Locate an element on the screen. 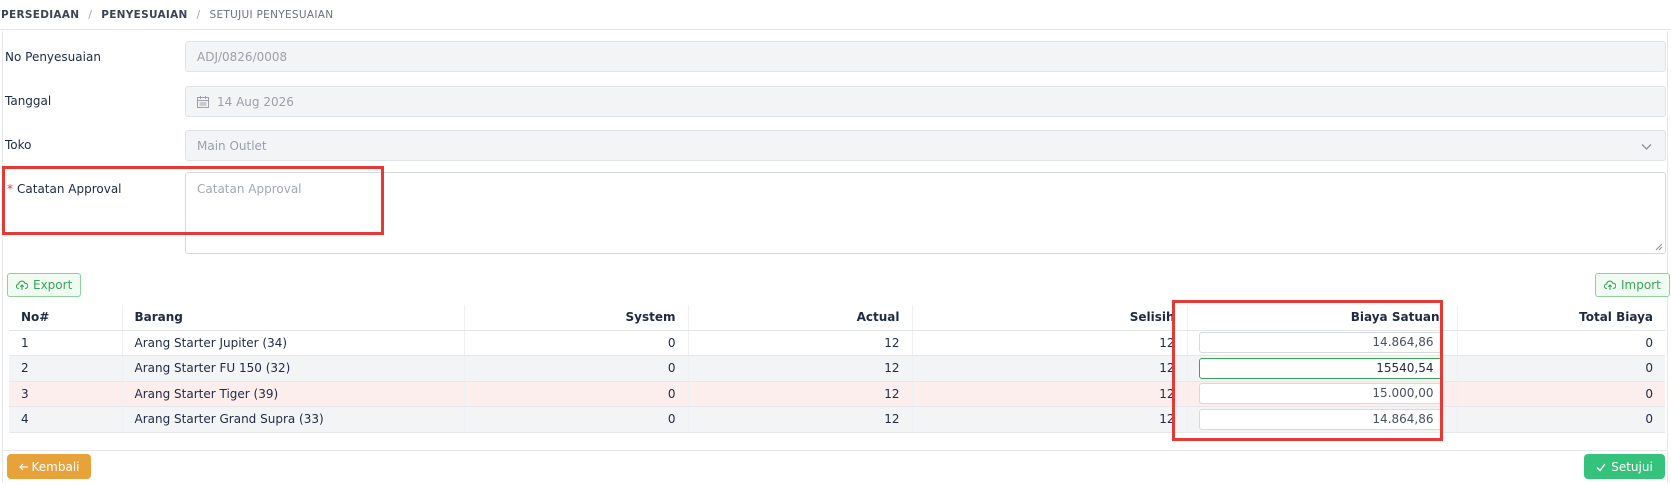 This screenshot has width=1671, height=485. tanggal-value: 14 Aug 2026 is located at coordinates (255, 101).